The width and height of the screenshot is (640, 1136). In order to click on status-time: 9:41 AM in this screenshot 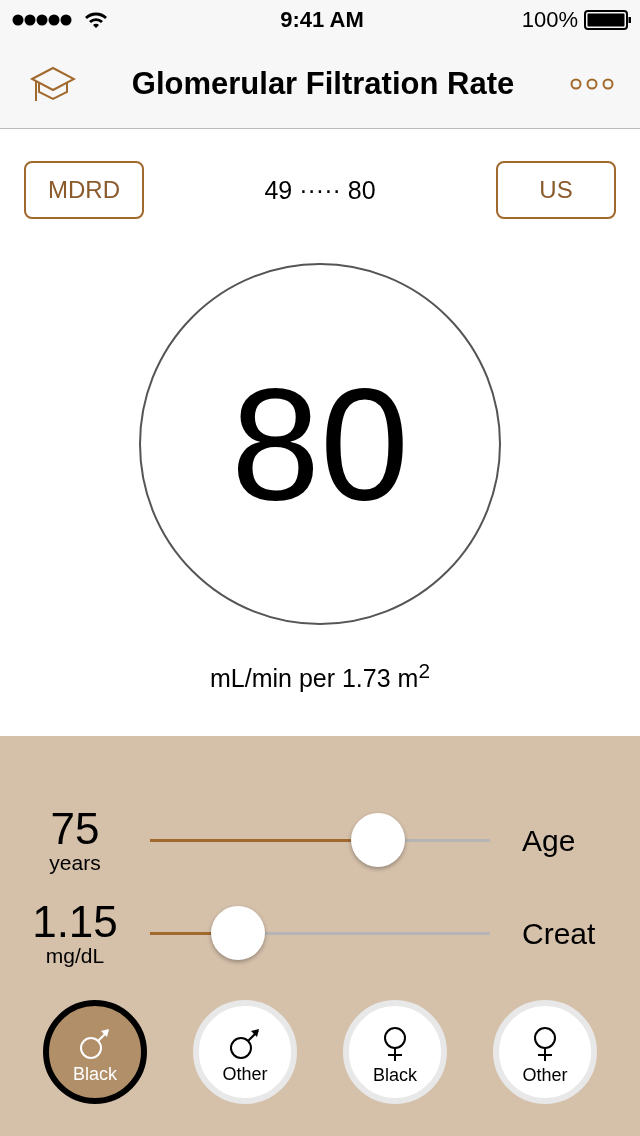, I will do `click(322, 20)`.